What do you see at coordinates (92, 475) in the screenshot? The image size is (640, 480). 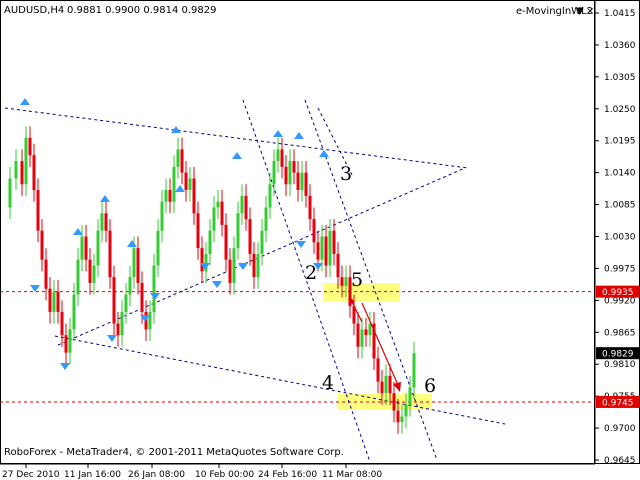 I see `x-tick-label: 11 Jan 16:00` at bounding box center [92, 475].